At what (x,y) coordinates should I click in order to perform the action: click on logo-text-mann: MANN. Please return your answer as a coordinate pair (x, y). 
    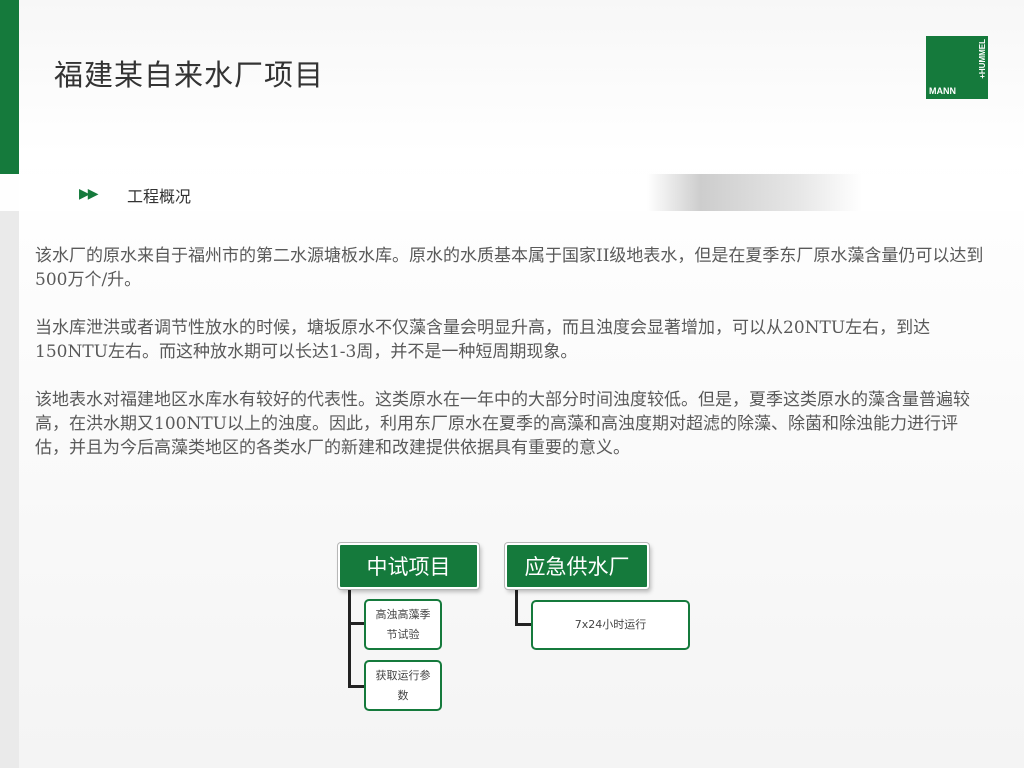
    Looking at the image, I should click on (942, 91).